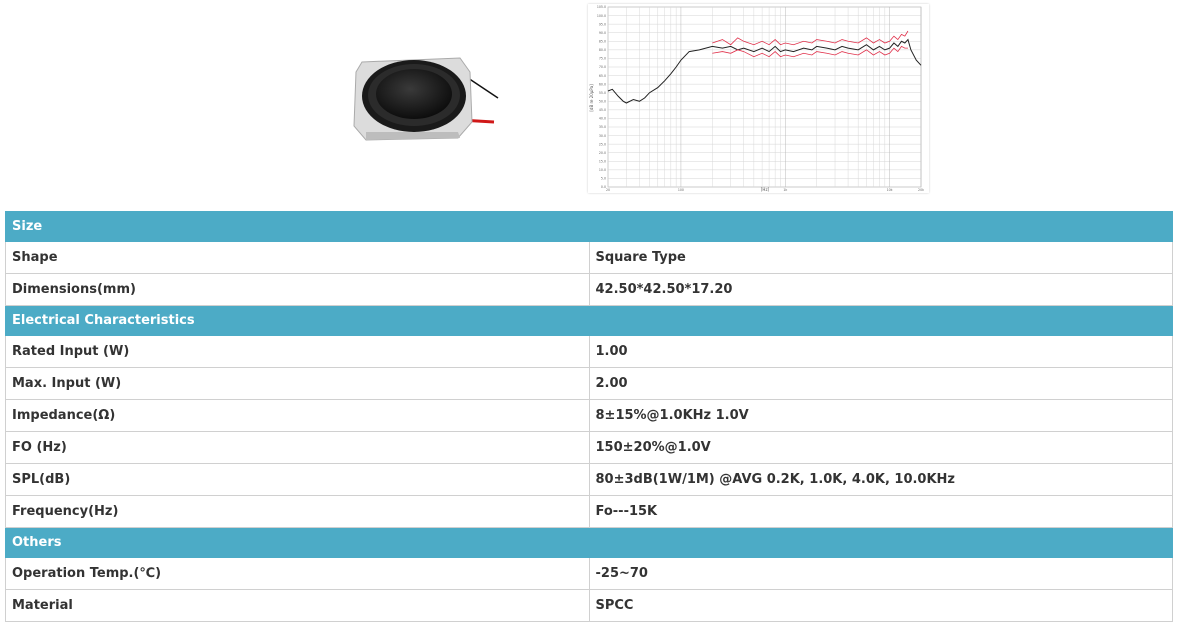 This screenshot has width=1182, height=635. Describe the element at coordinates (602, 161) in the screenshot. I see `y-tick-label: 15.0` at that location.